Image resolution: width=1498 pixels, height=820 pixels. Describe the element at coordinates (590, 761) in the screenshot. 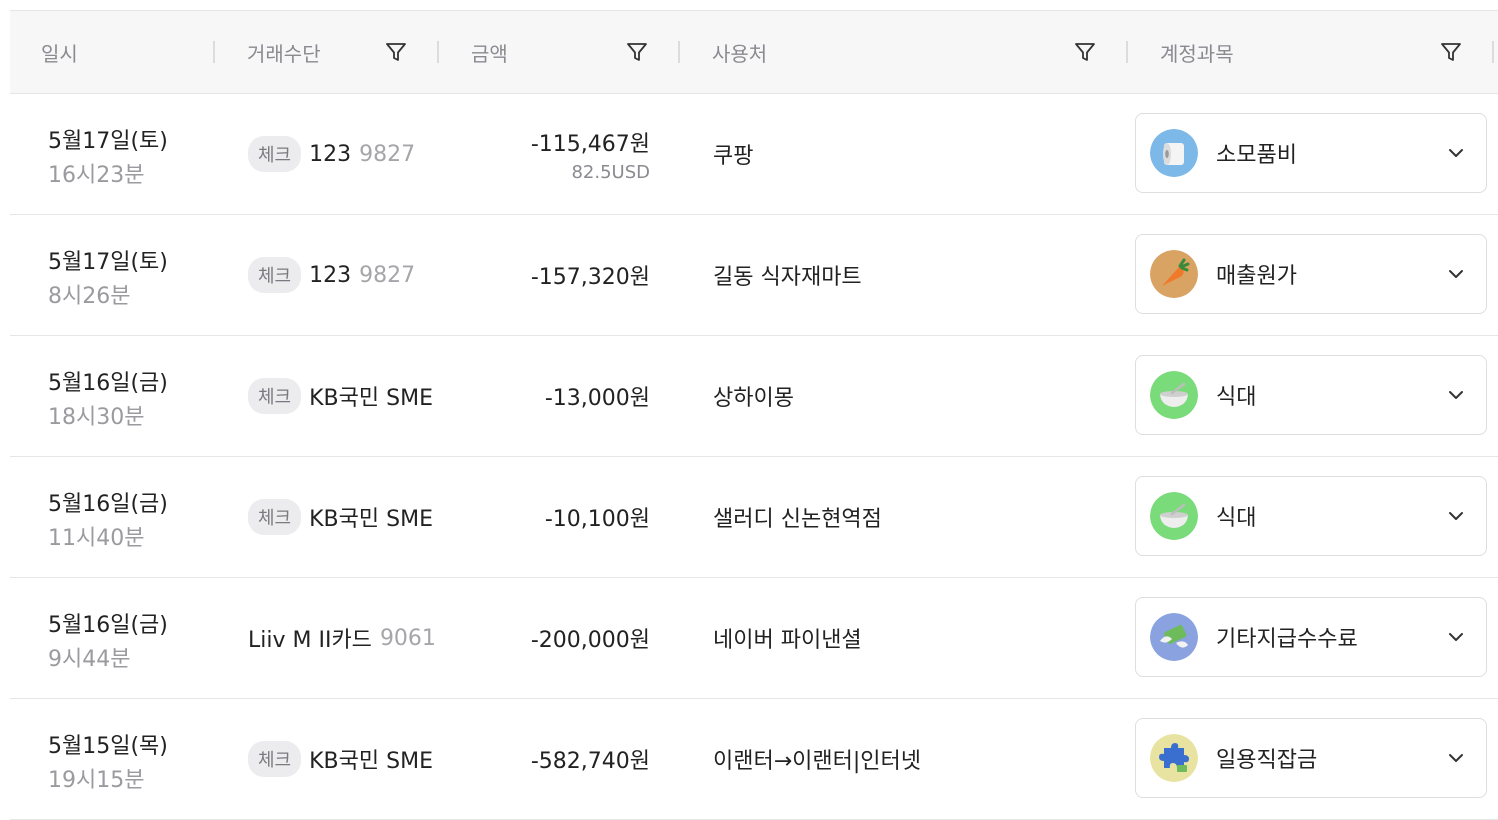

I see `amount-value: -582,740원` at that location.